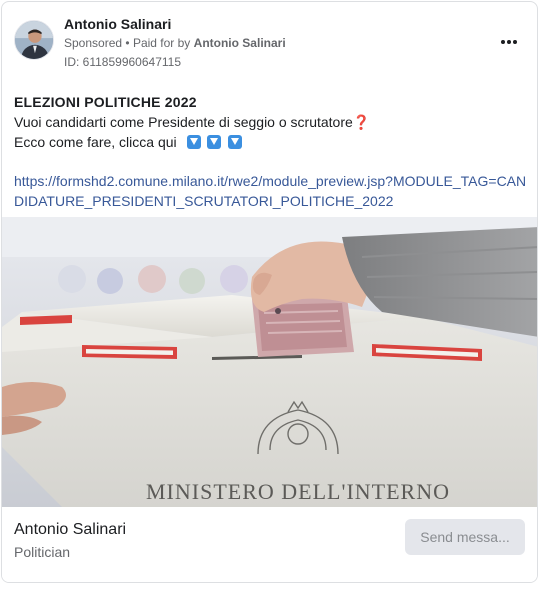  Describe the element at coordinates (93, 43) in the screenshot. I see `sponsored-label: Sponsored` at that location.